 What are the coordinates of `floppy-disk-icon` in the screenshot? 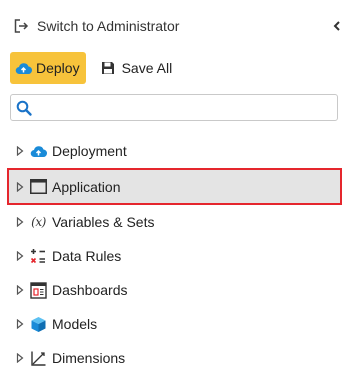 It's located at (108, 68).